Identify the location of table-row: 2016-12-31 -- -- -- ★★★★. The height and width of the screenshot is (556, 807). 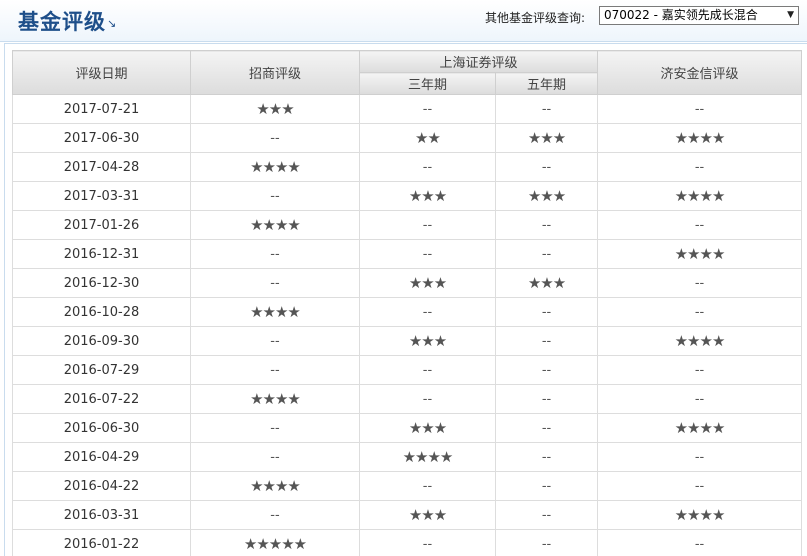
(407, 254).